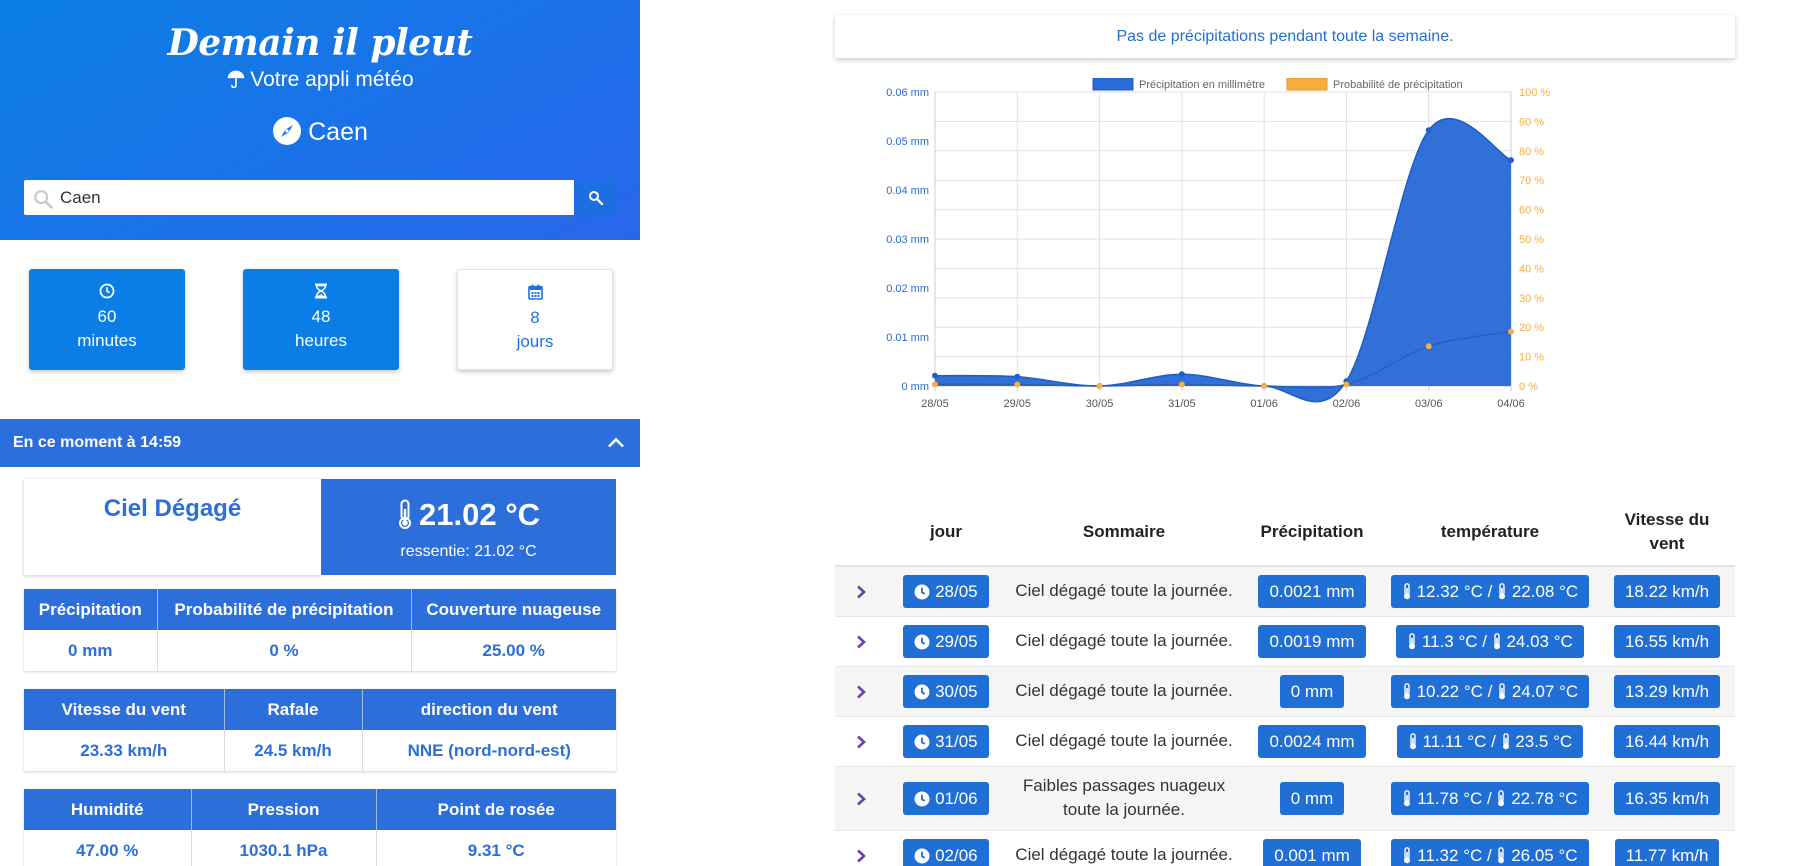  I want to click on cloud-cover-value: 25.00 %, so click(513, 650).